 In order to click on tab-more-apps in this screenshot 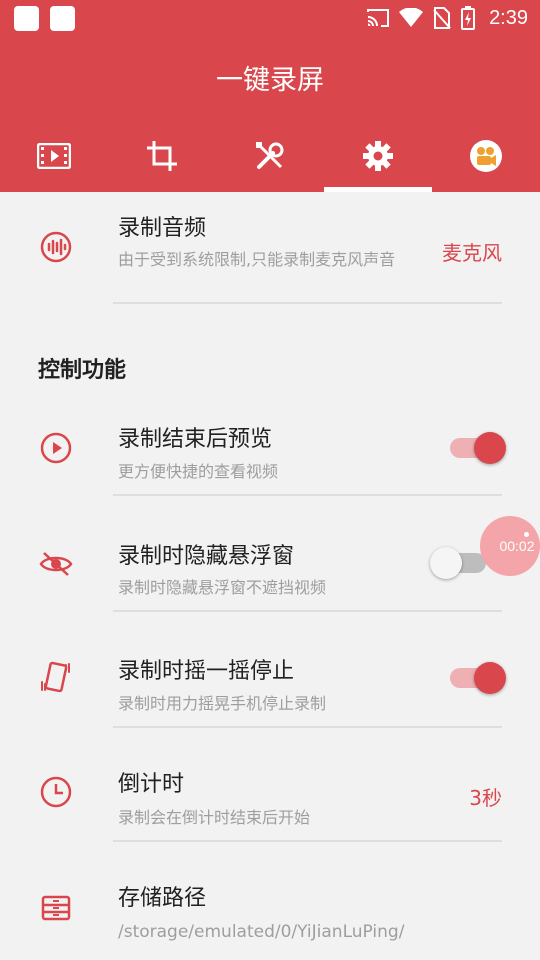, I will do `click(486, 156)`.